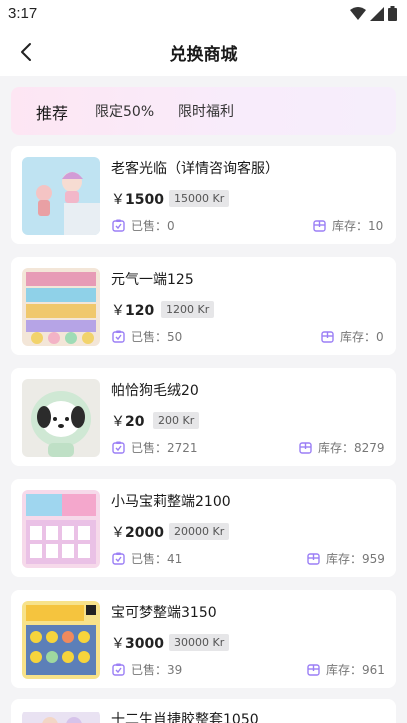  What do you see at coordinates (199, 531) in the screenshot?
I see `kr-price-badge: 20000 Kr` at bounding box center [199, 531].